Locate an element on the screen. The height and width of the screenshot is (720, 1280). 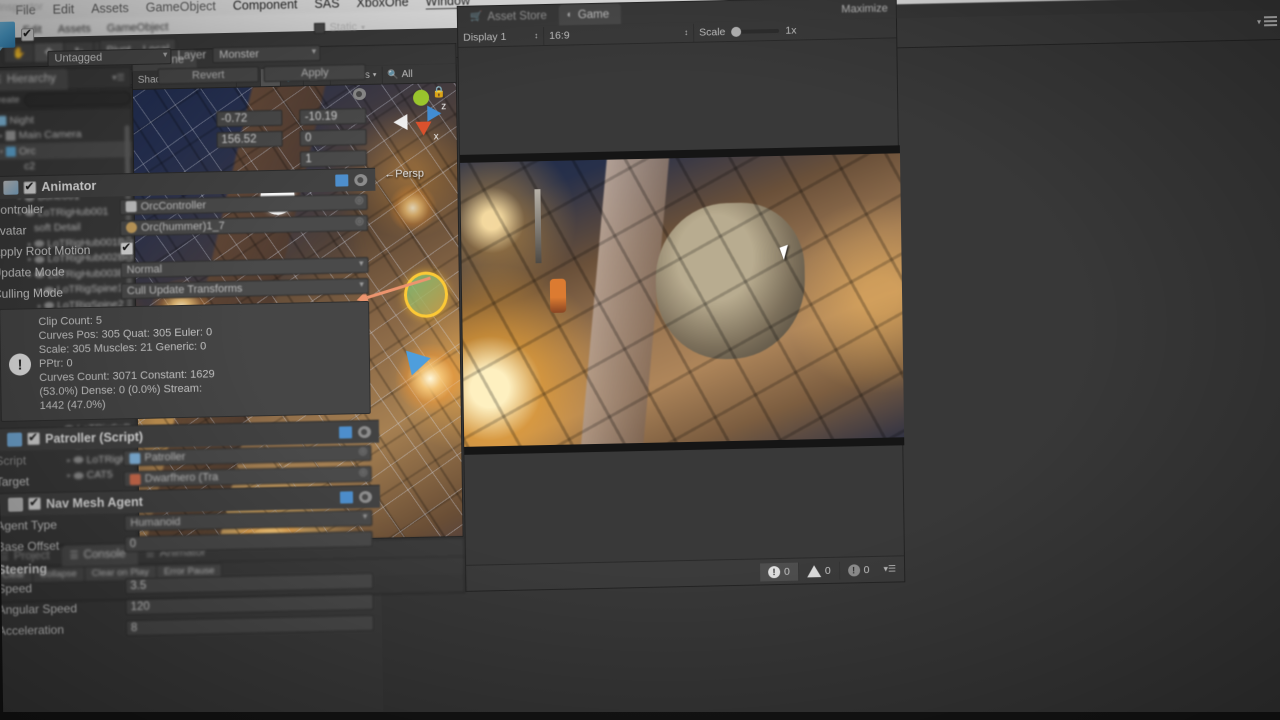
cube-icon is located at coordinates (10, 151).